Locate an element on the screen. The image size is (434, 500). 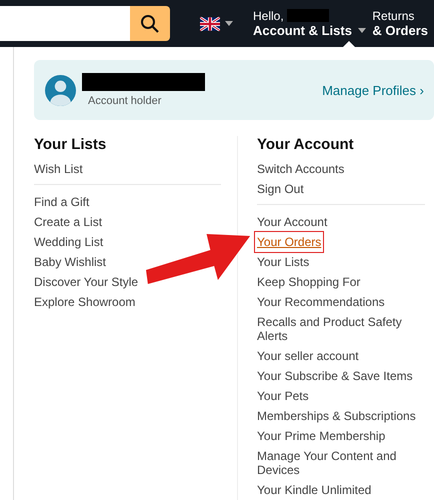
menu-link: Keep Shopping For is located at coordinates (308, 282).